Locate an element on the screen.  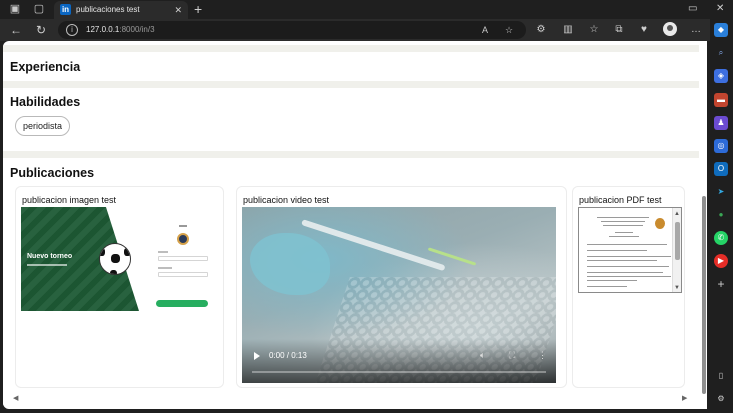
scroll-left-icon: ◀ is located at coordinates (15, 399).